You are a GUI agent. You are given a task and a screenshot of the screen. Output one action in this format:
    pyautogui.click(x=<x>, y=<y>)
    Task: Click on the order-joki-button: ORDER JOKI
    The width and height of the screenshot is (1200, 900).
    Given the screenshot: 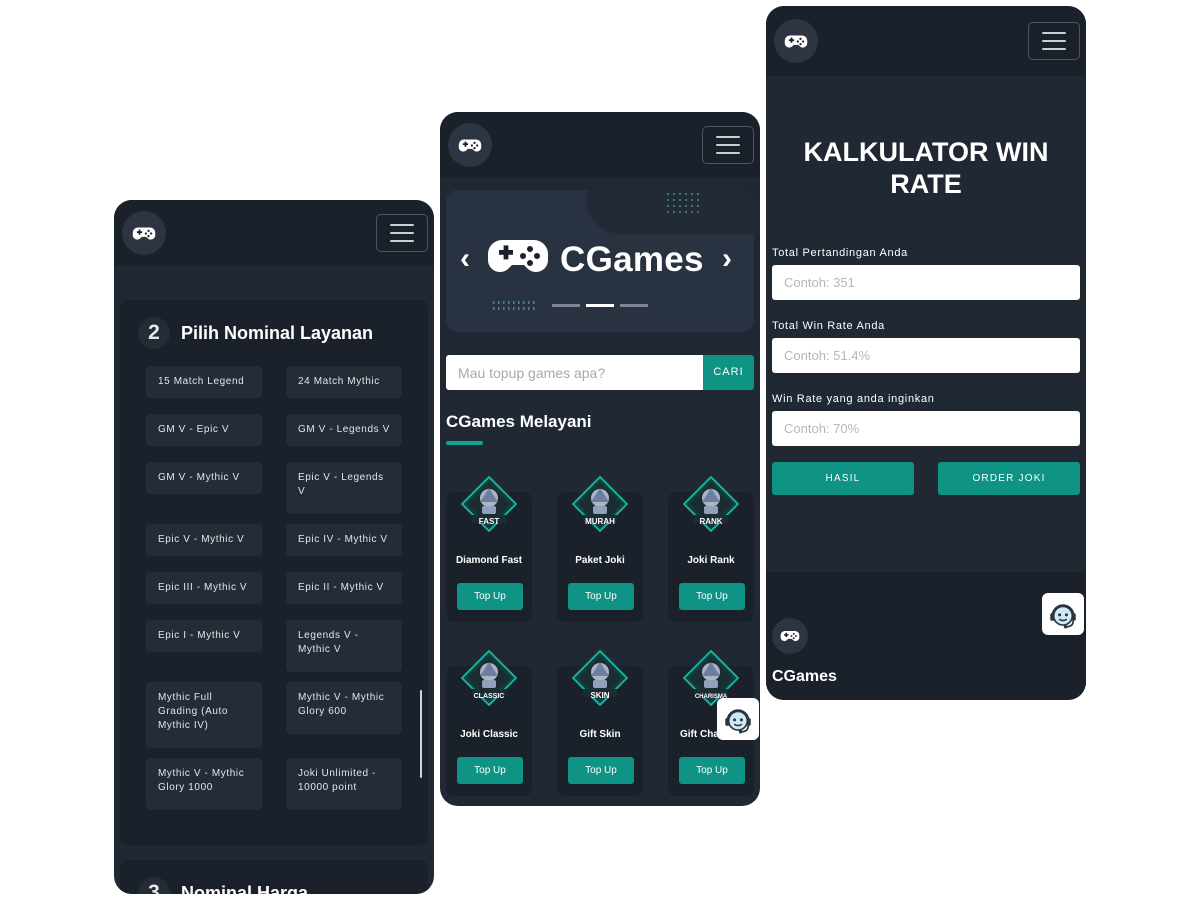 What is the action you would take?
    pyautogui.click(x=1009, y=478)
    